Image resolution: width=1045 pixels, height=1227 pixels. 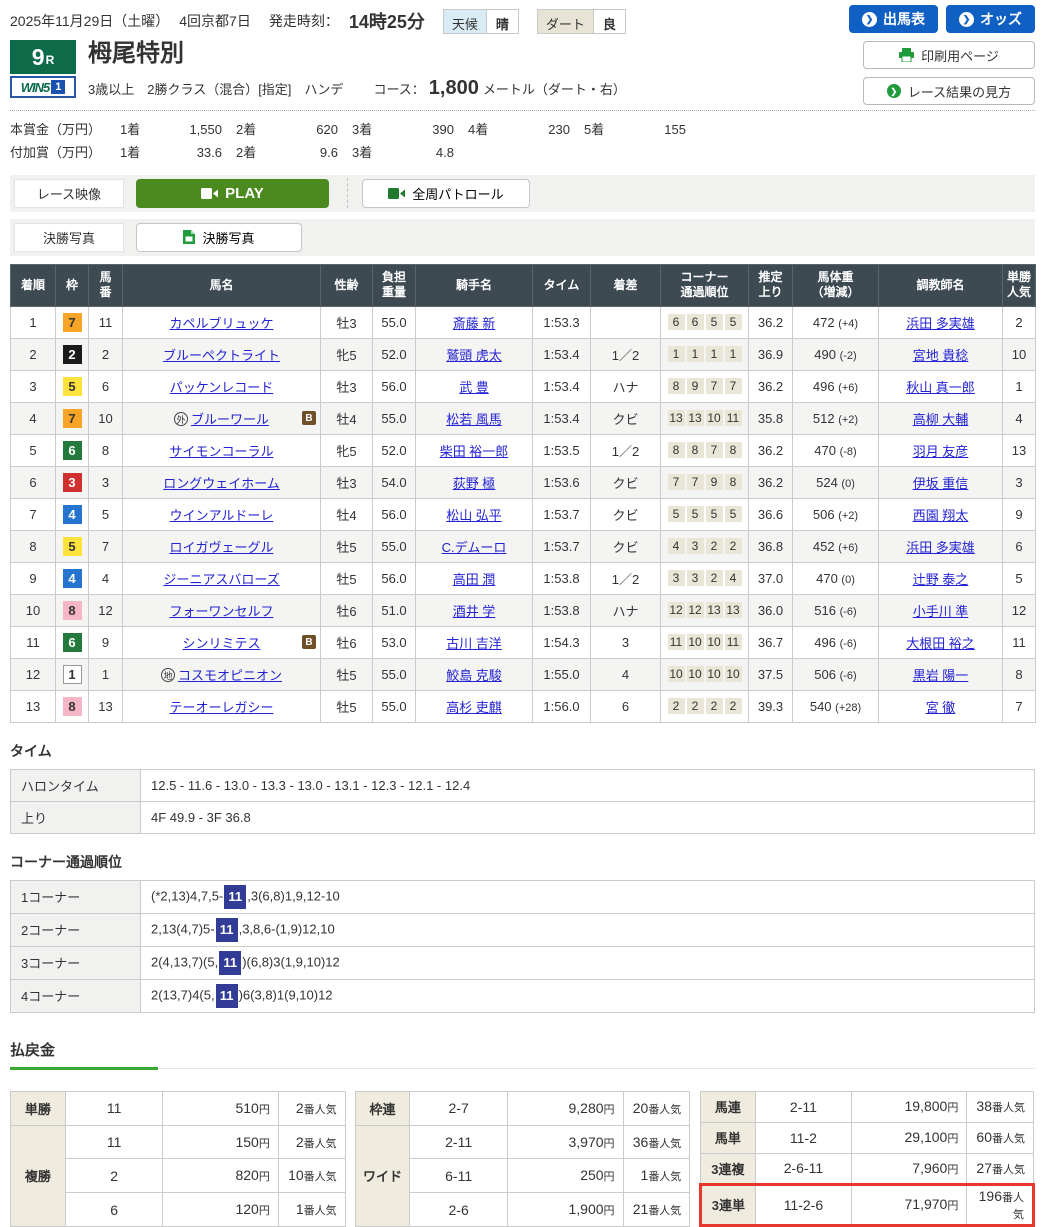 What do you see at coordinates (1019, 674) in the screenshot?
I see `win-favorite-rank: 8` at bounding box center [1019, 674].